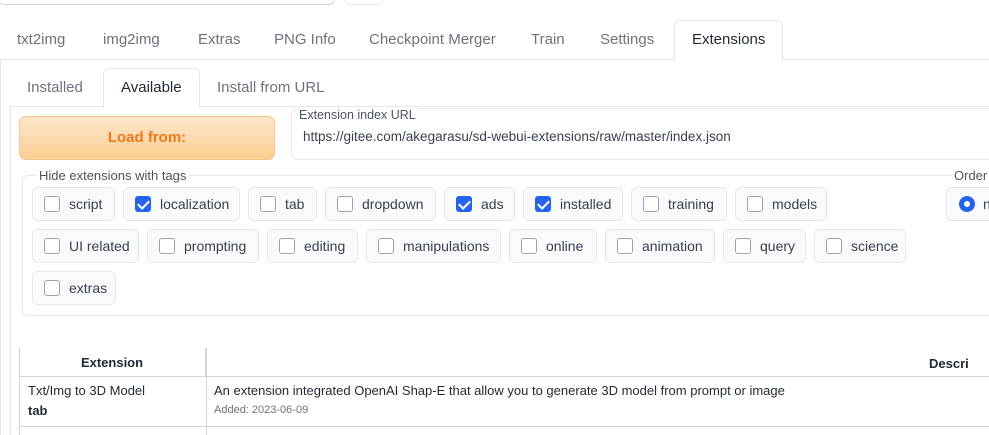  I want to click on tag-checkbox-tab: tab, so click(282, 204).